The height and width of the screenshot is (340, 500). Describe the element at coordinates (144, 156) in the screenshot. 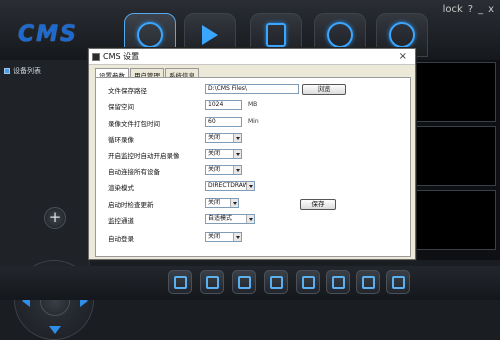

I see `auto-record-label: 开启监控时自动开启录像` at that location.